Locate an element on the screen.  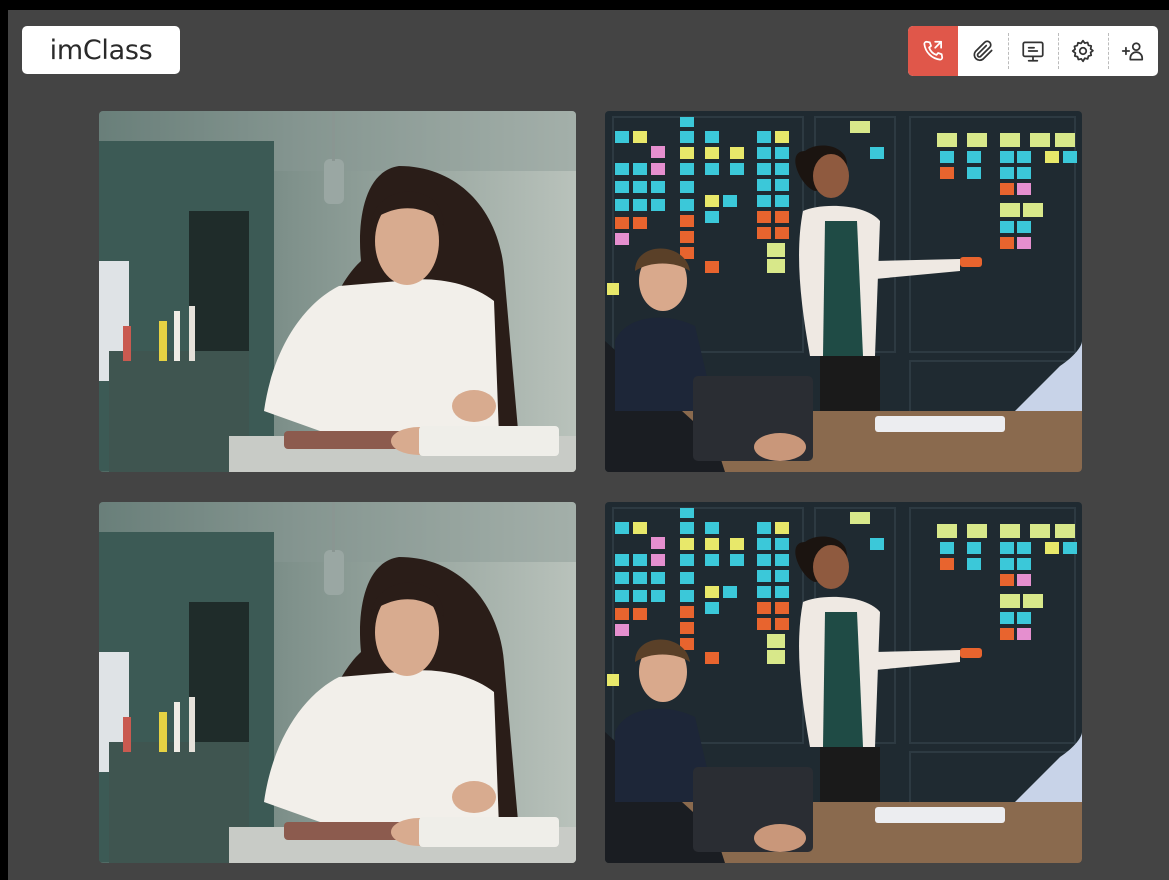
call-toolbar is located at coordinates (1033, 51).